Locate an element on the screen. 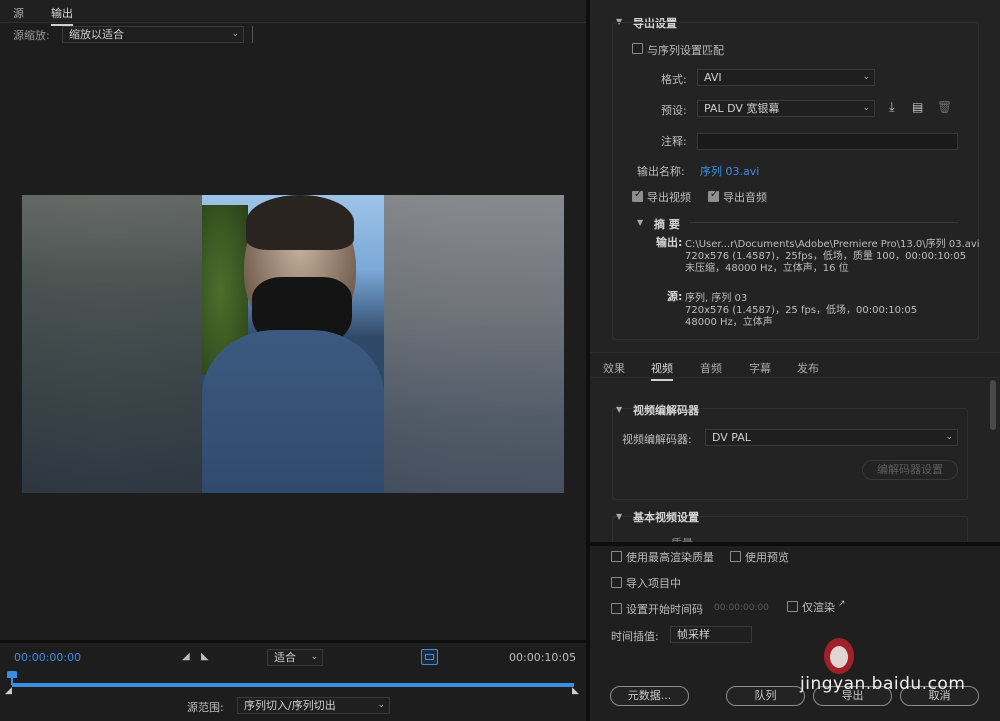 The height and width of the screenshot is (721, 1000). video-codec-dropdown: DV PAL ⌄ is located at coordinates (831, 437).